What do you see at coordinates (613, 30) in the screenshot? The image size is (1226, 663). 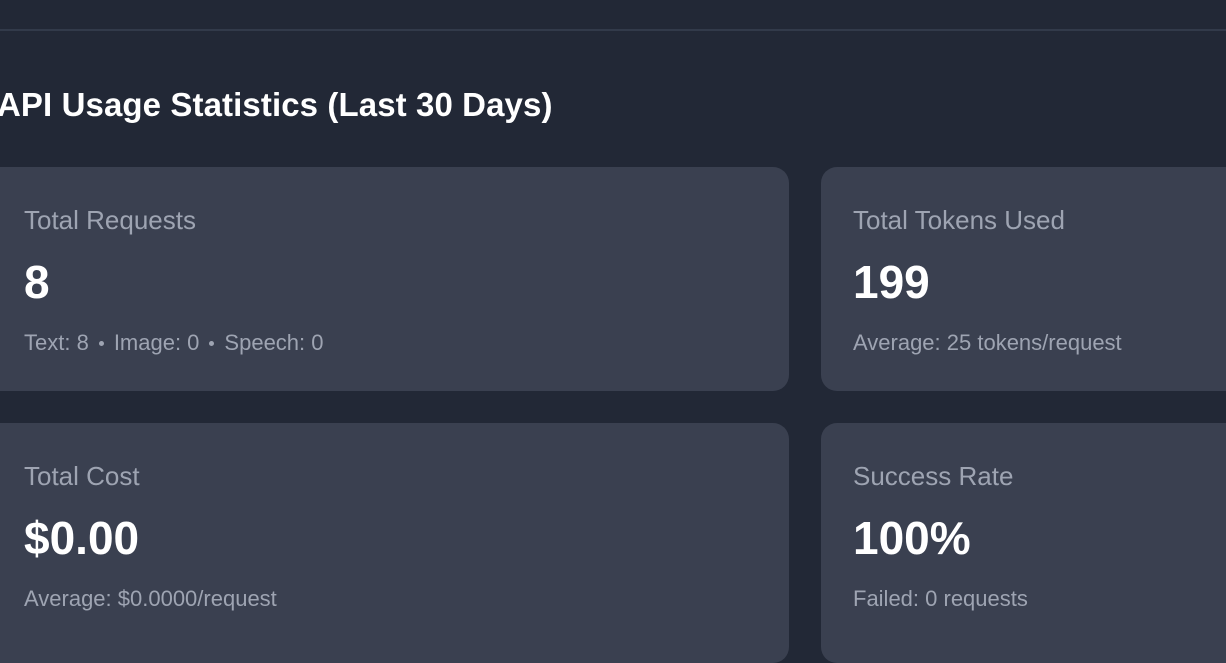 I see `top-divider` at bounding box center [613, 30].